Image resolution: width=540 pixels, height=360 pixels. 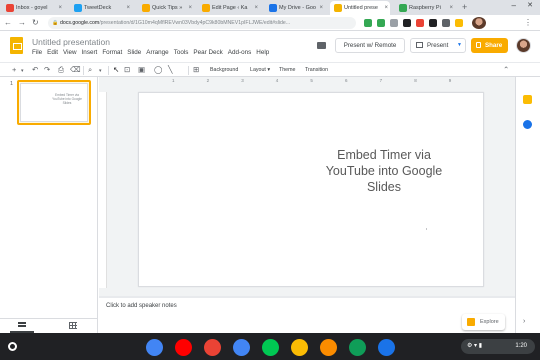 What do you see at coordinates (100, 71) in the screenshot?
I see `zoom-dropdown-icon: ▾` at bounding box center [100, 71].